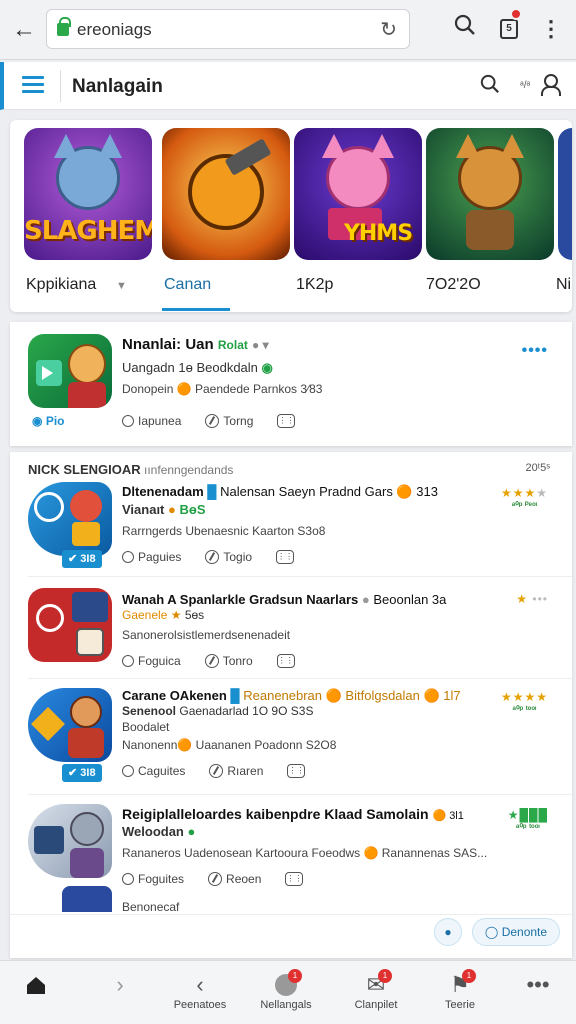 This screenshot has height=1024, width=576. Describe the element at coordinates (376, 1005) in the screenshot. I see `nav-label: Clanpilet` at that location.